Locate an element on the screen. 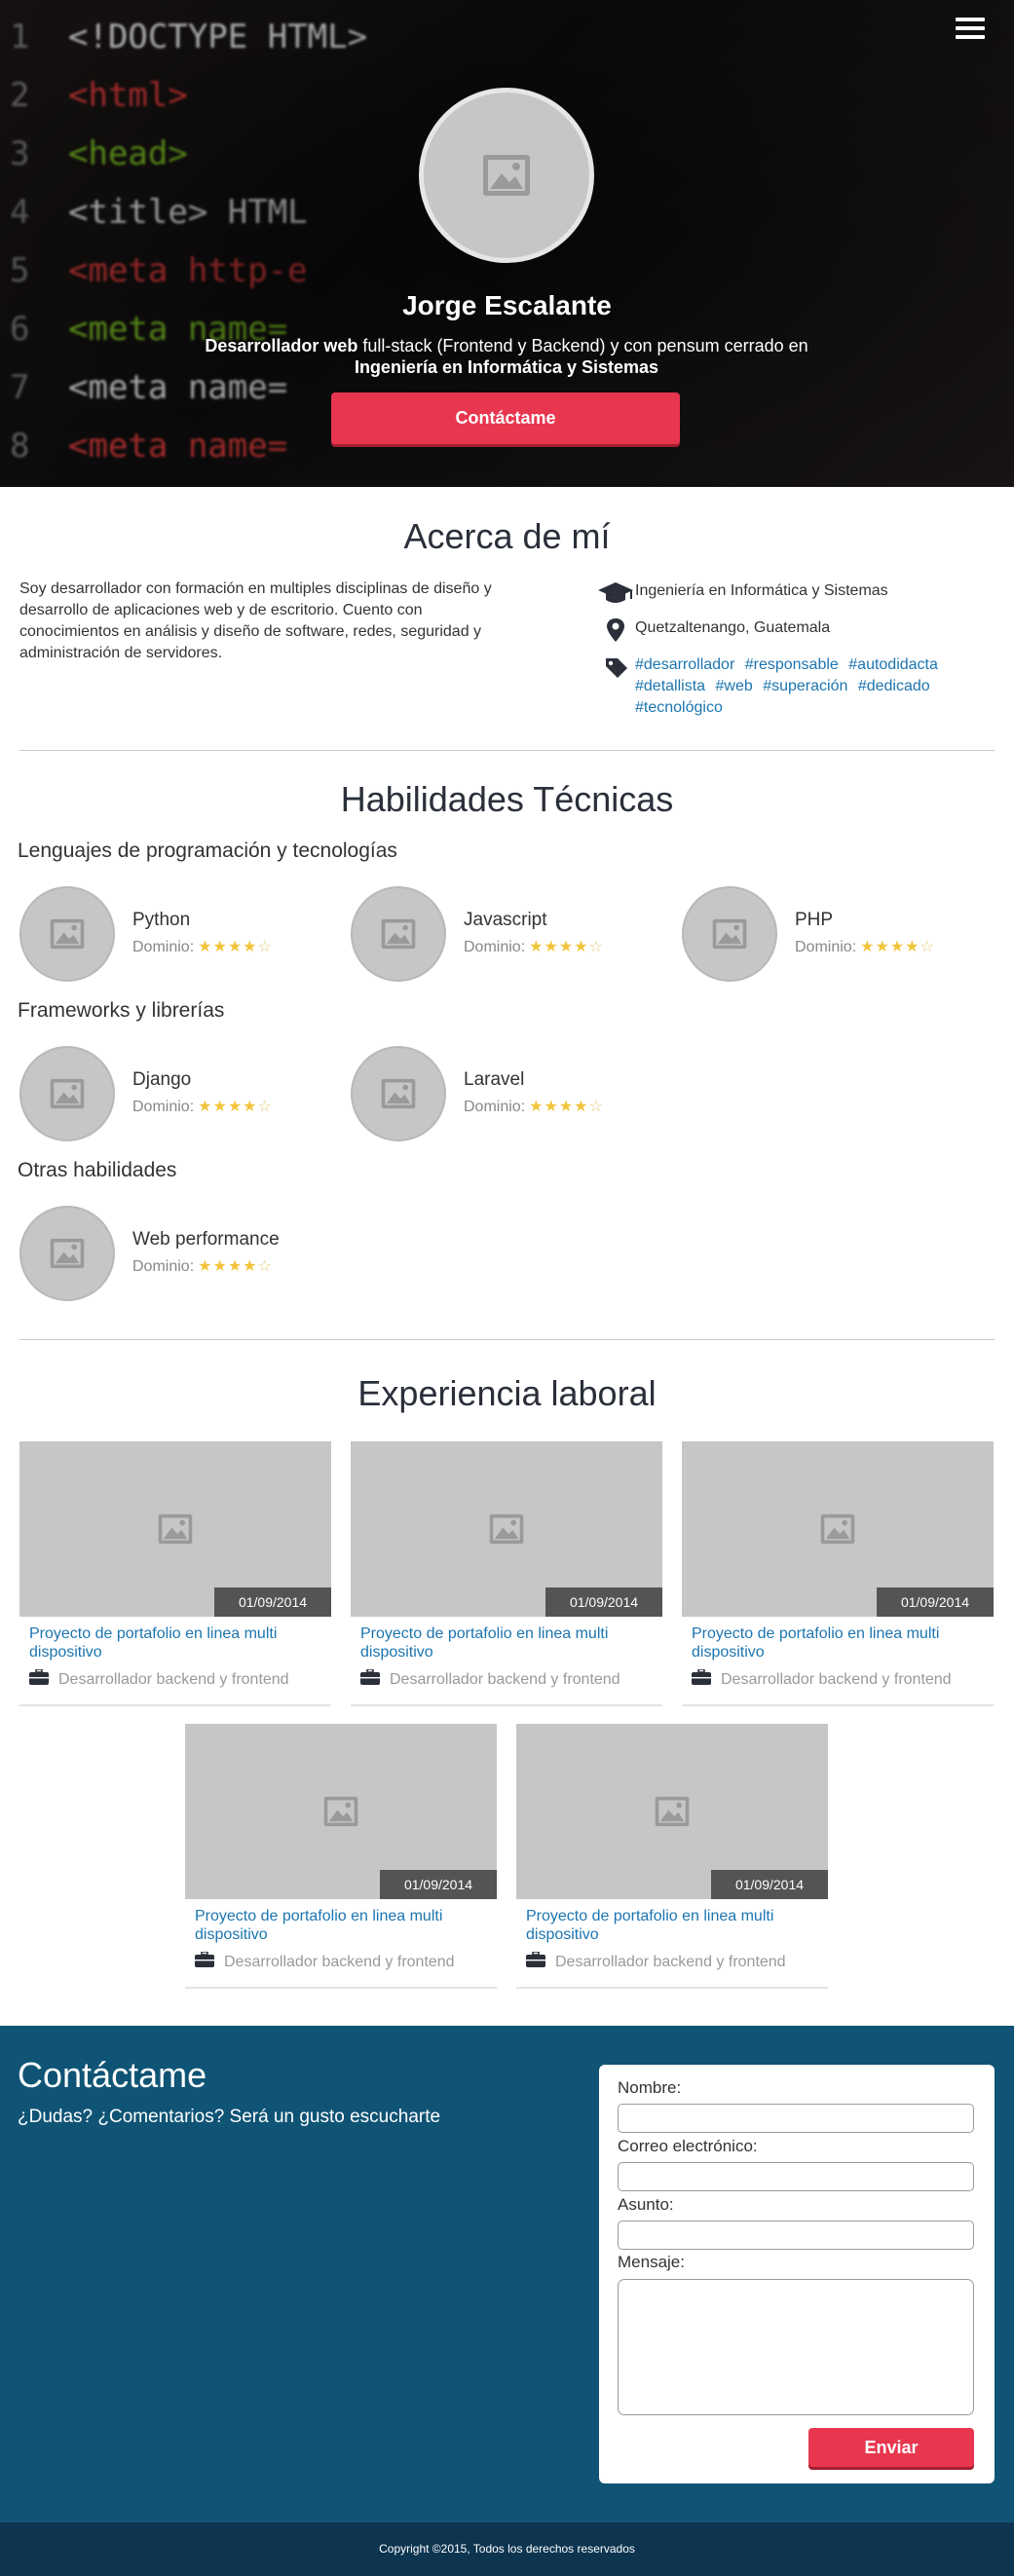 The width and height of the screenshot is (1014, 2576). skill-item: Python Dominio: ★★★★☆ is located at coordinates (180, 935).